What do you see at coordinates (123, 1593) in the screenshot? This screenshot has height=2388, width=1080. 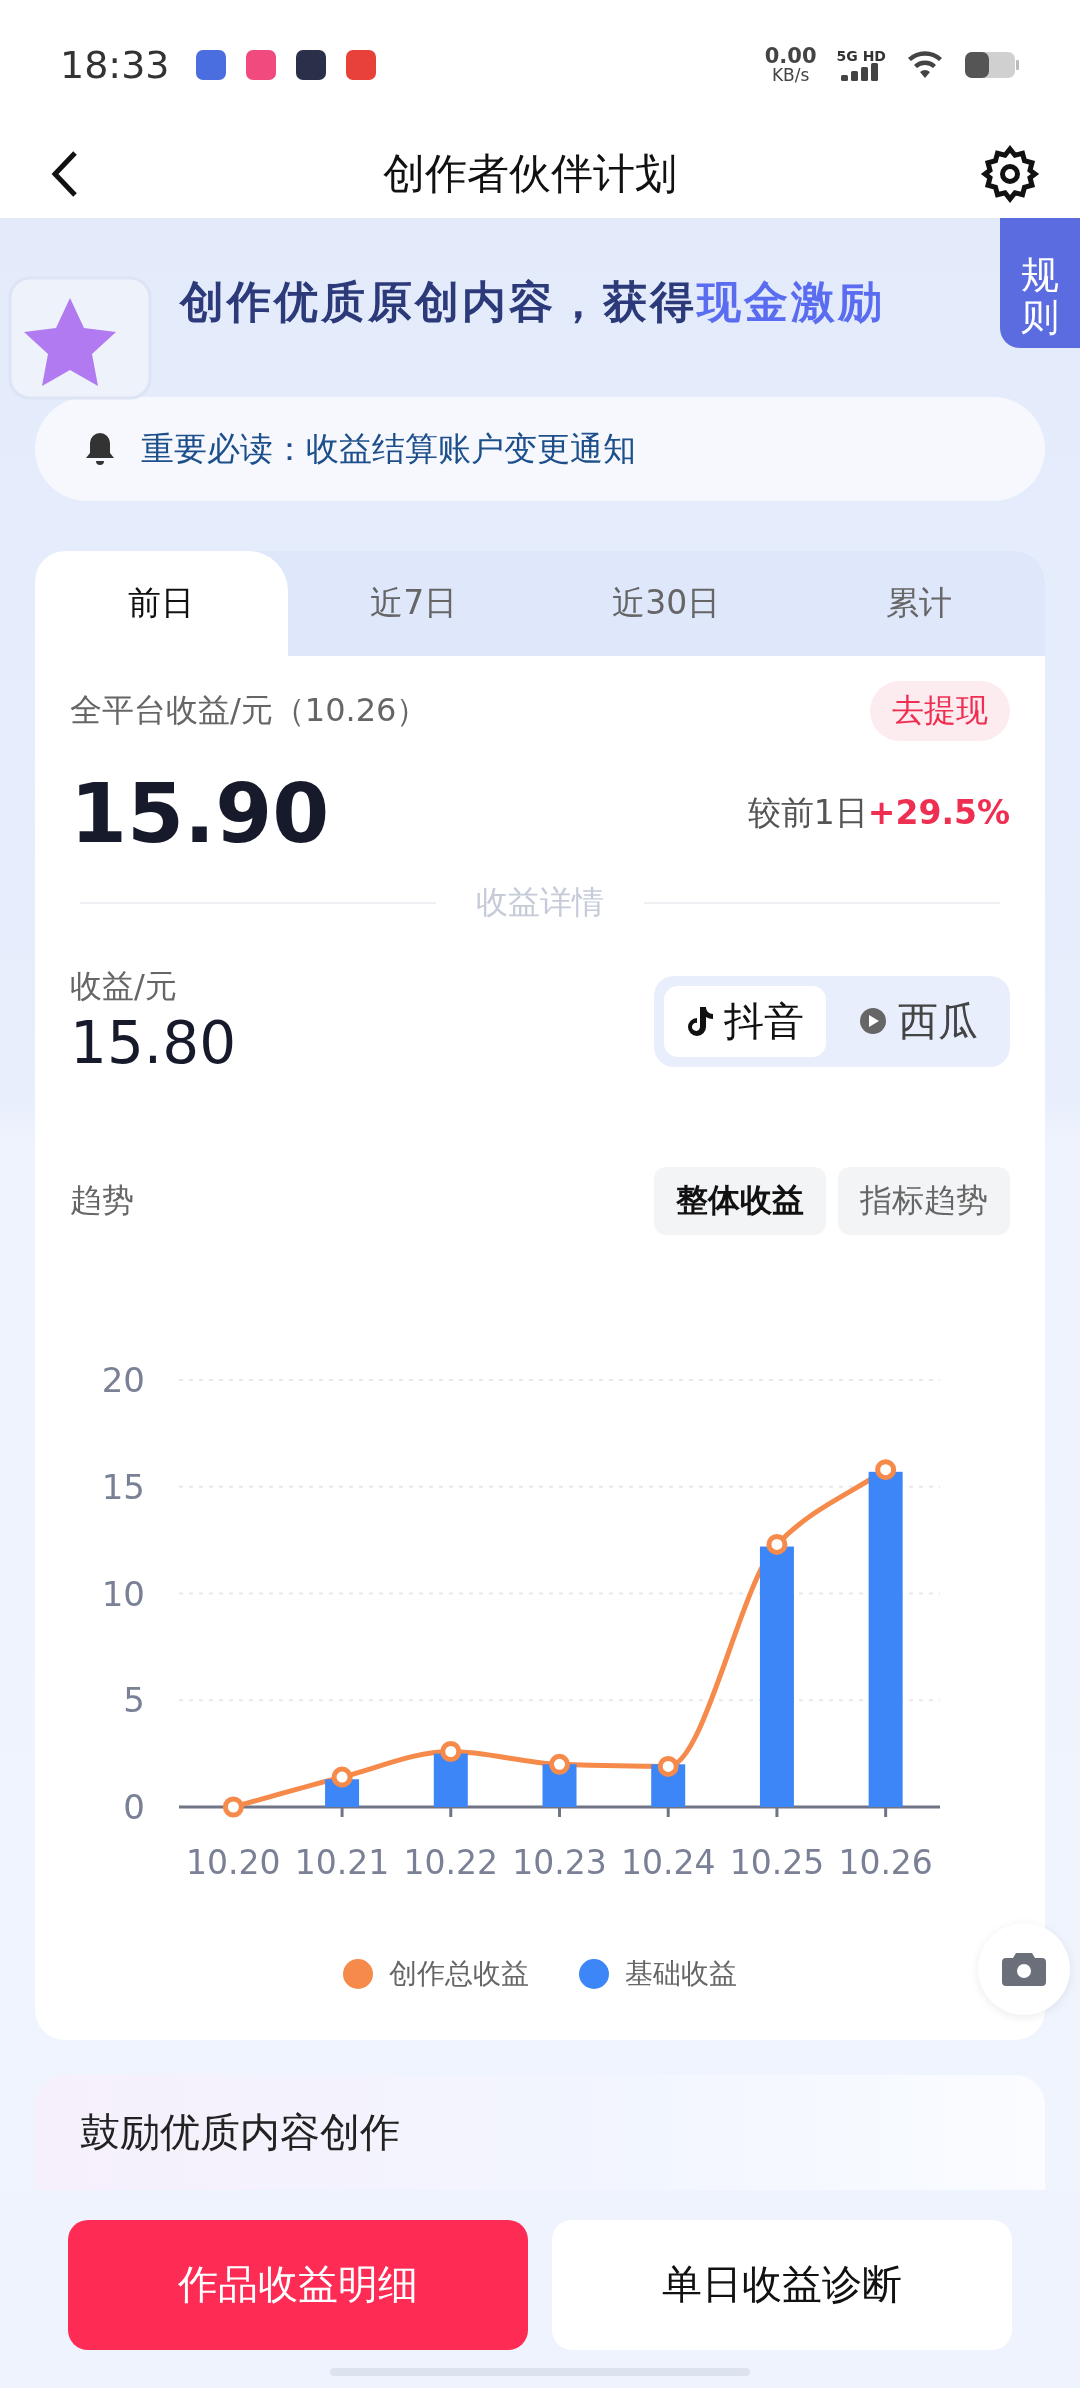 I see `axis-tick-label: 10` at bounding box center [123, 1593].